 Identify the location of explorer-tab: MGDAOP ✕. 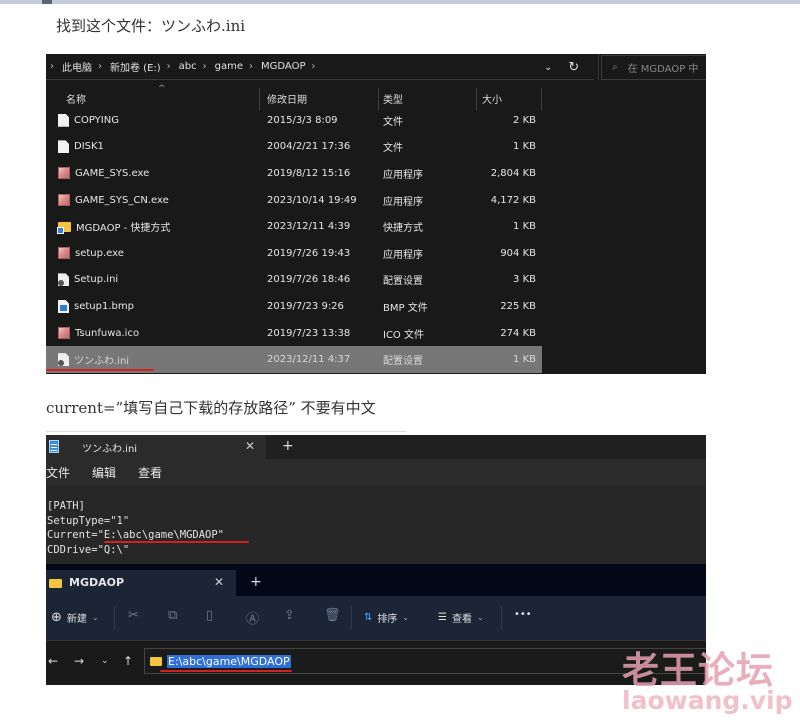
(141, 583).